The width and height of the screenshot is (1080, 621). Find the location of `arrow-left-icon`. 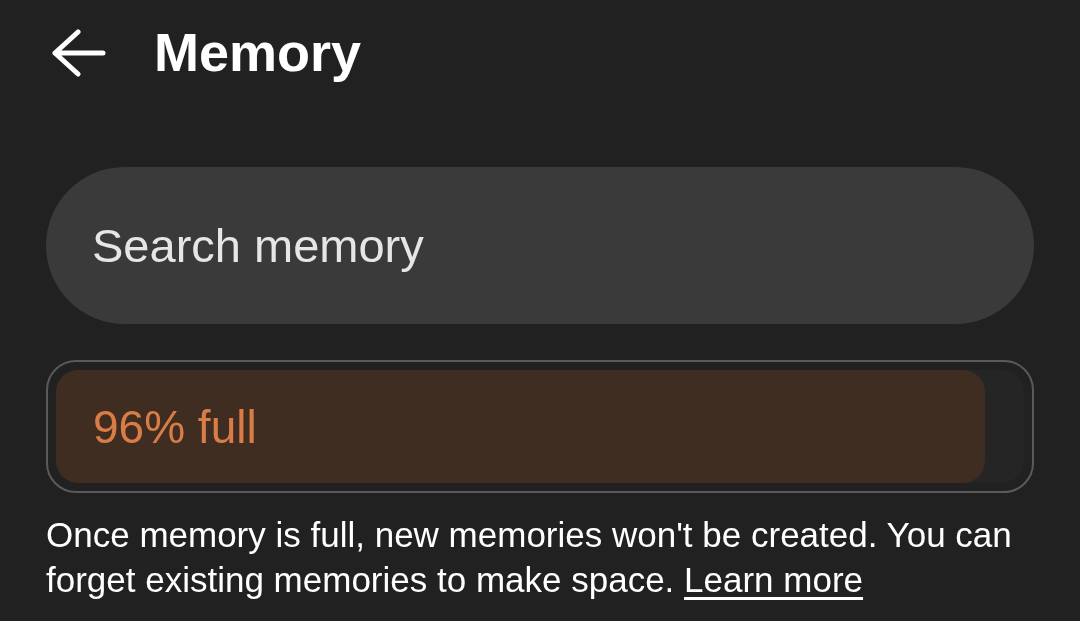

arrow-left-icon is located at coordinates (79, 53).